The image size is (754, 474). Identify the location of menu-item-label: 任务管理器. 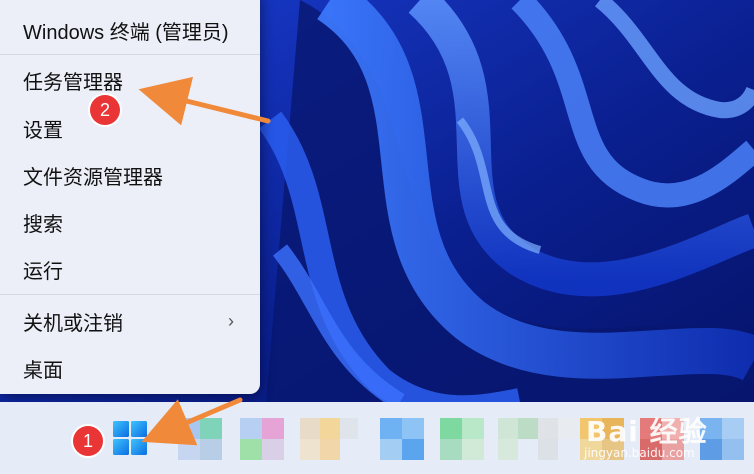
(73, 82).